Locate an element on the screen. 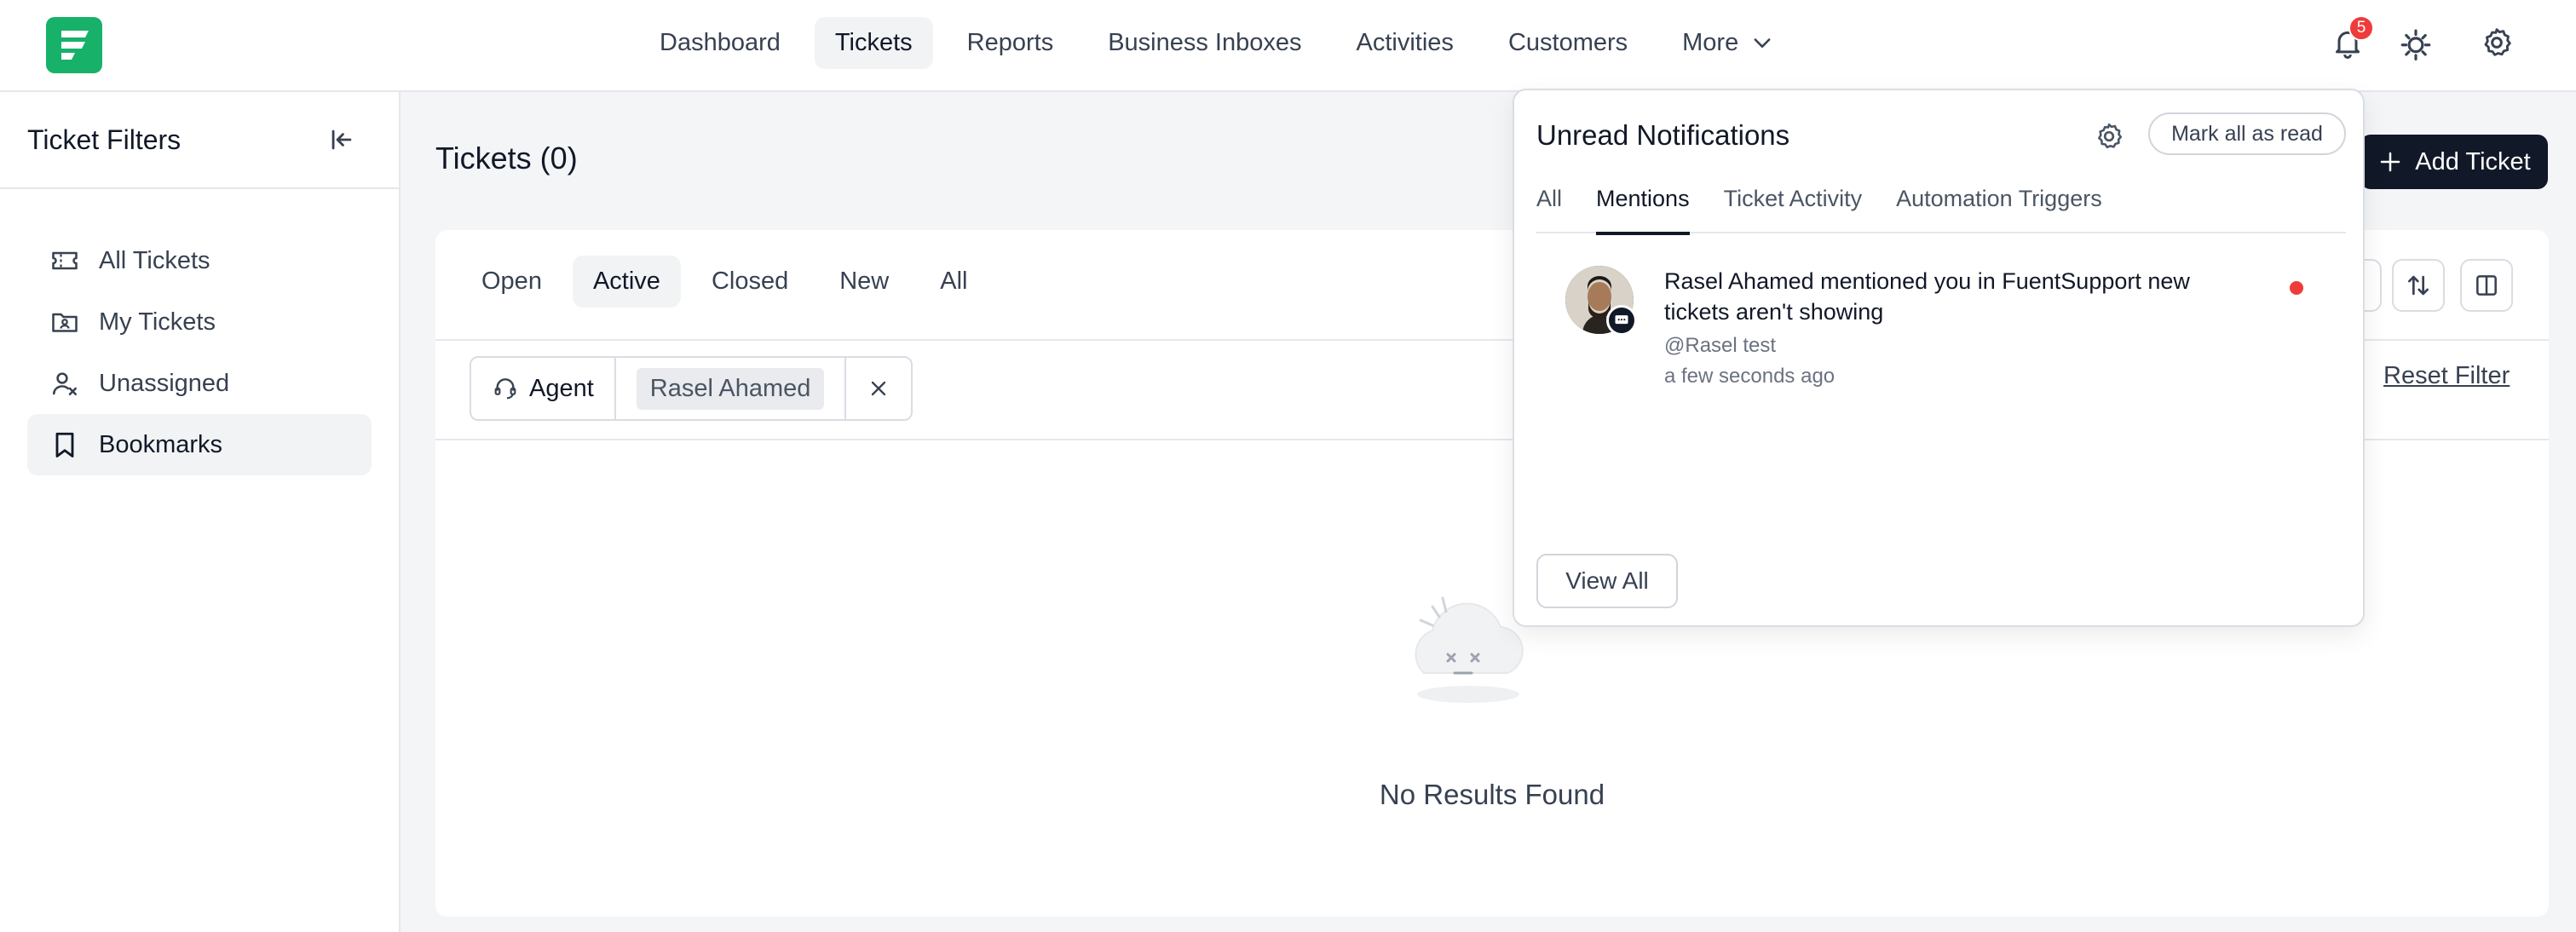 This screenshot has width=2576, height=932. sidebar-item-unassigned: Unassigned is located at coordinates (199, 383).